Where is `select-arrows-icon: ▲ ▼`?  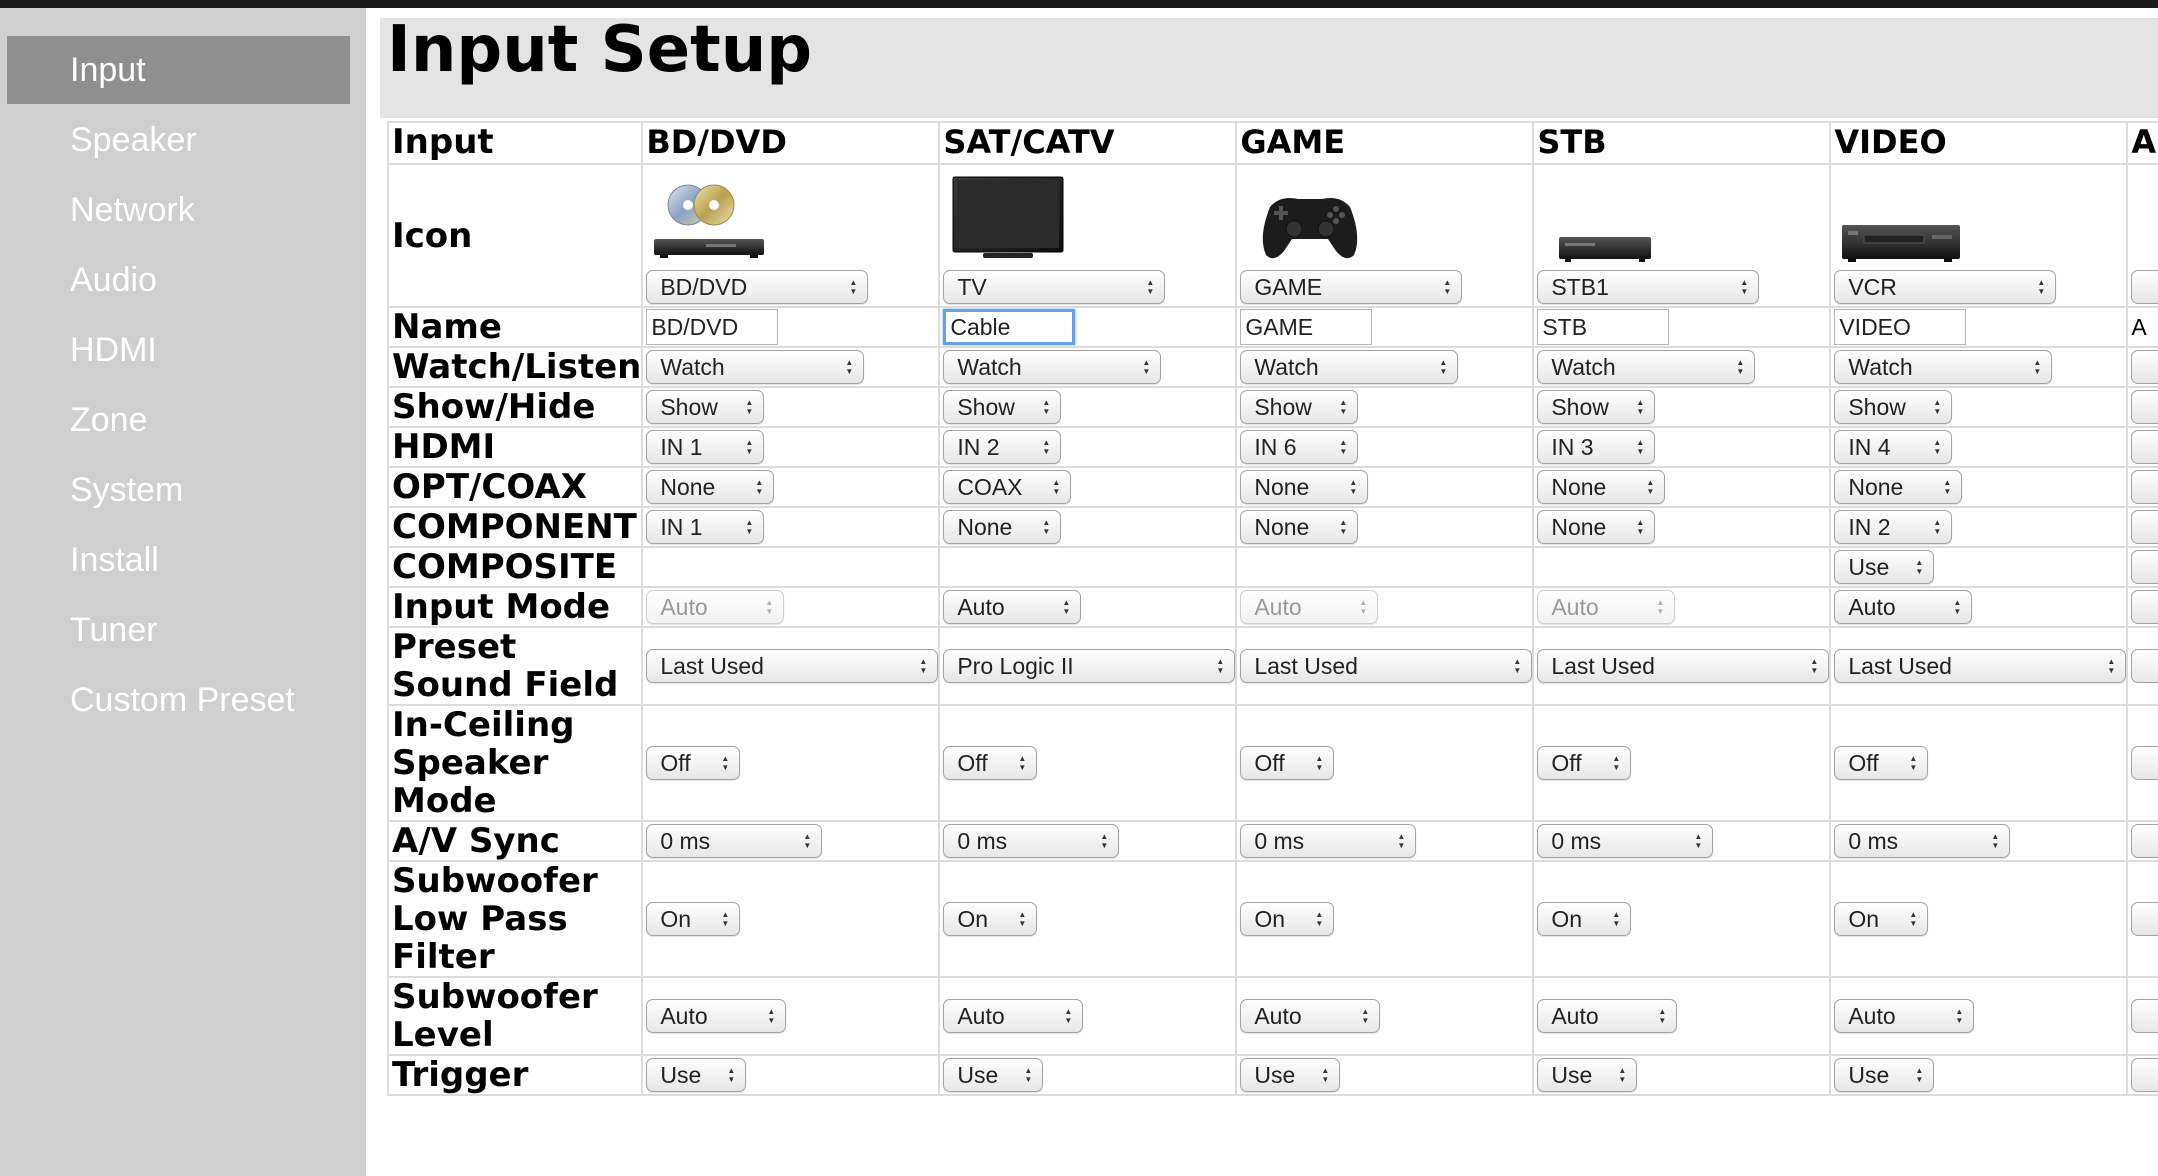 select-arrows-icon: ▲ ▼ is located at coordinates (1220, 666).